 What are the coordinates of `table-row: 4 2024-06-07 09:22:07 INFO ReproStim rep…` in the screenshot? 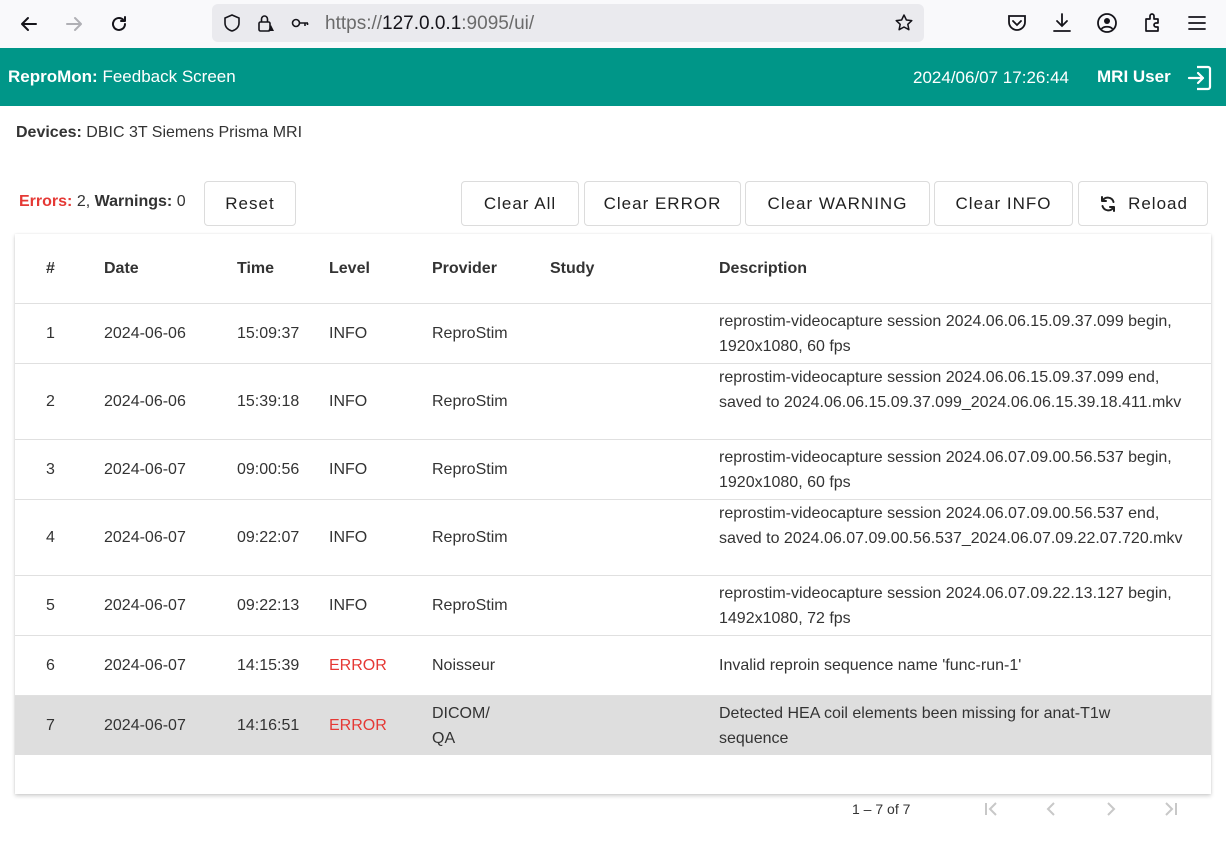 It's located at (613, 537).